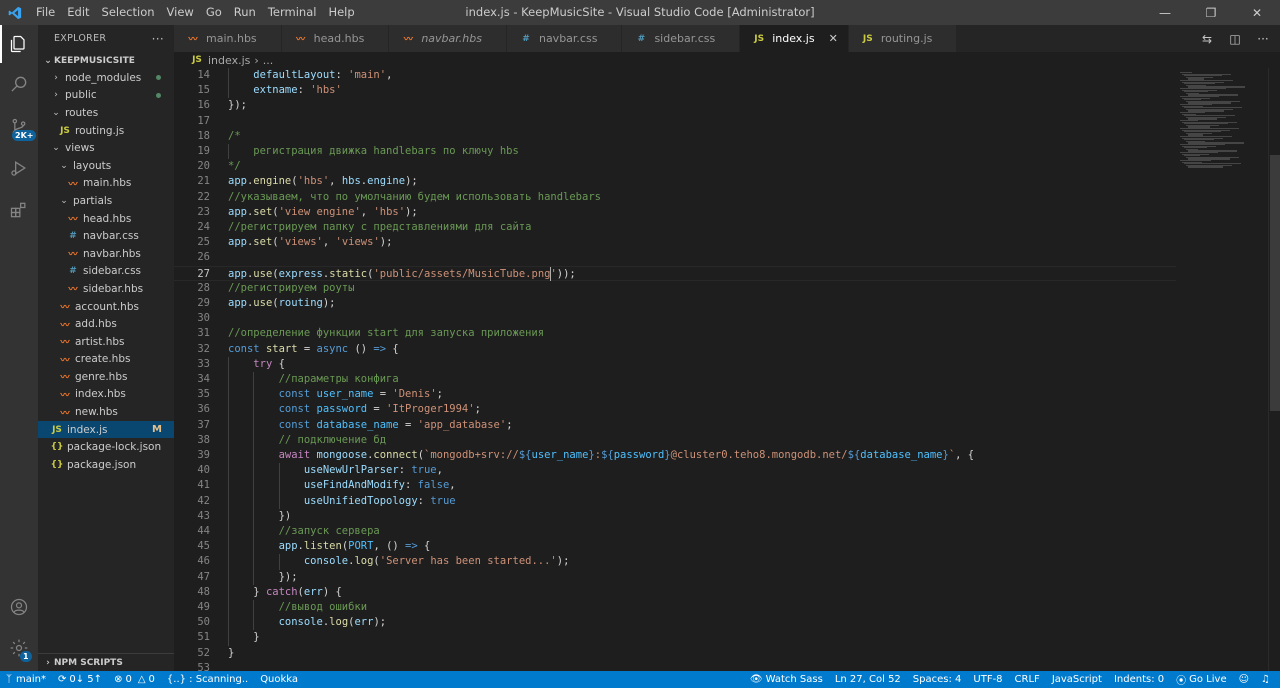 The image size is (1280, 688). Describe the element at coordinates (106, 184) in the screenshot. I see `tree-file-main-hbs: 〰 main.hbs` at that location.